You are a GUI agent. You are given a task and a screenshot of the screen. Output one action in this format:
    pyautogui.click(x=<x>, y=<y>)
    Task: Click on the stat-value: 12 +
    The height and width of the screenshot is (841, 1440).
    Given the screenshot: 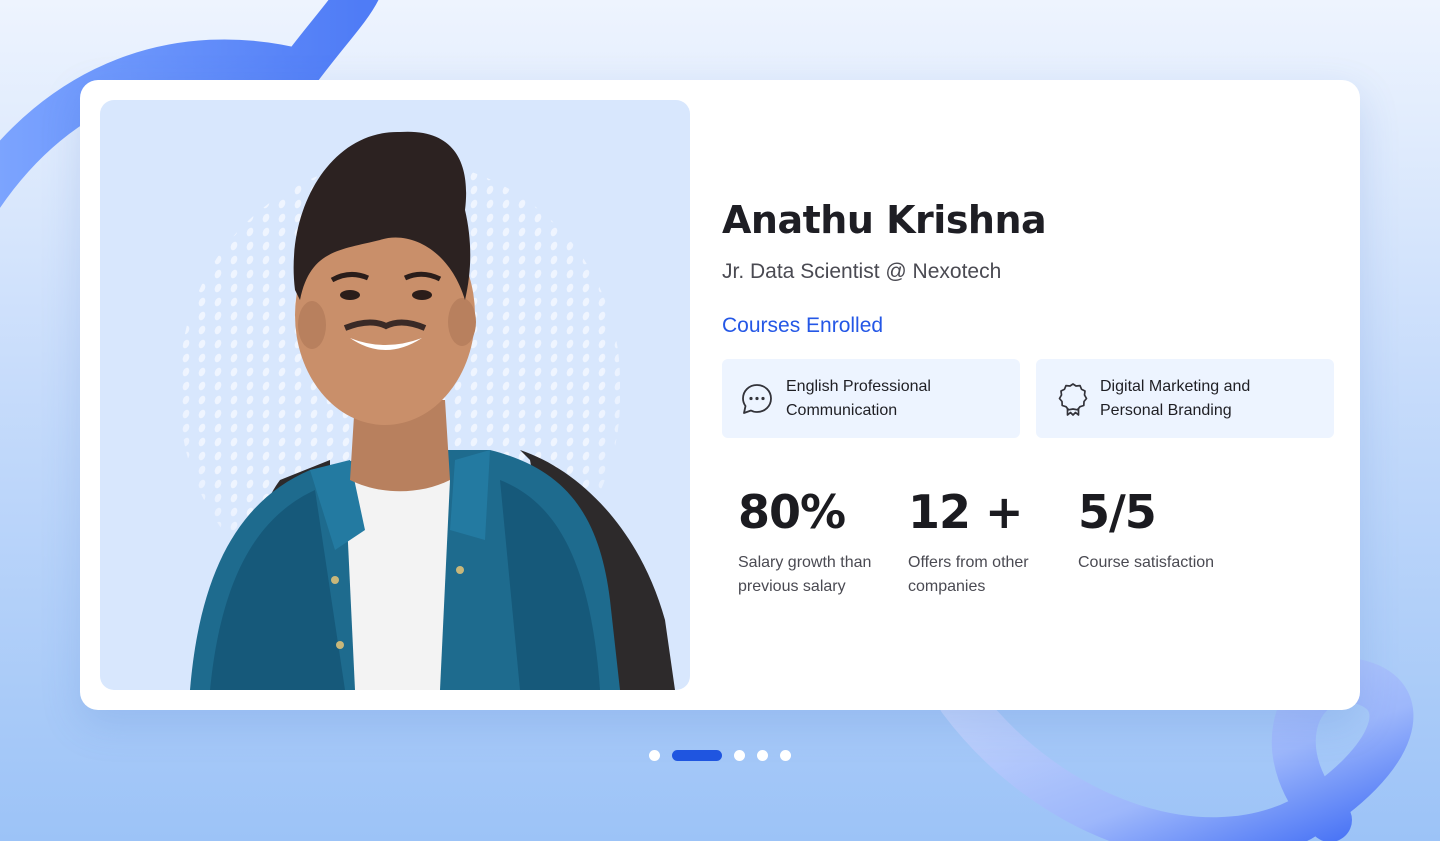 What is the action you would take?
    pyautogui.click(x=966, y=512)
    